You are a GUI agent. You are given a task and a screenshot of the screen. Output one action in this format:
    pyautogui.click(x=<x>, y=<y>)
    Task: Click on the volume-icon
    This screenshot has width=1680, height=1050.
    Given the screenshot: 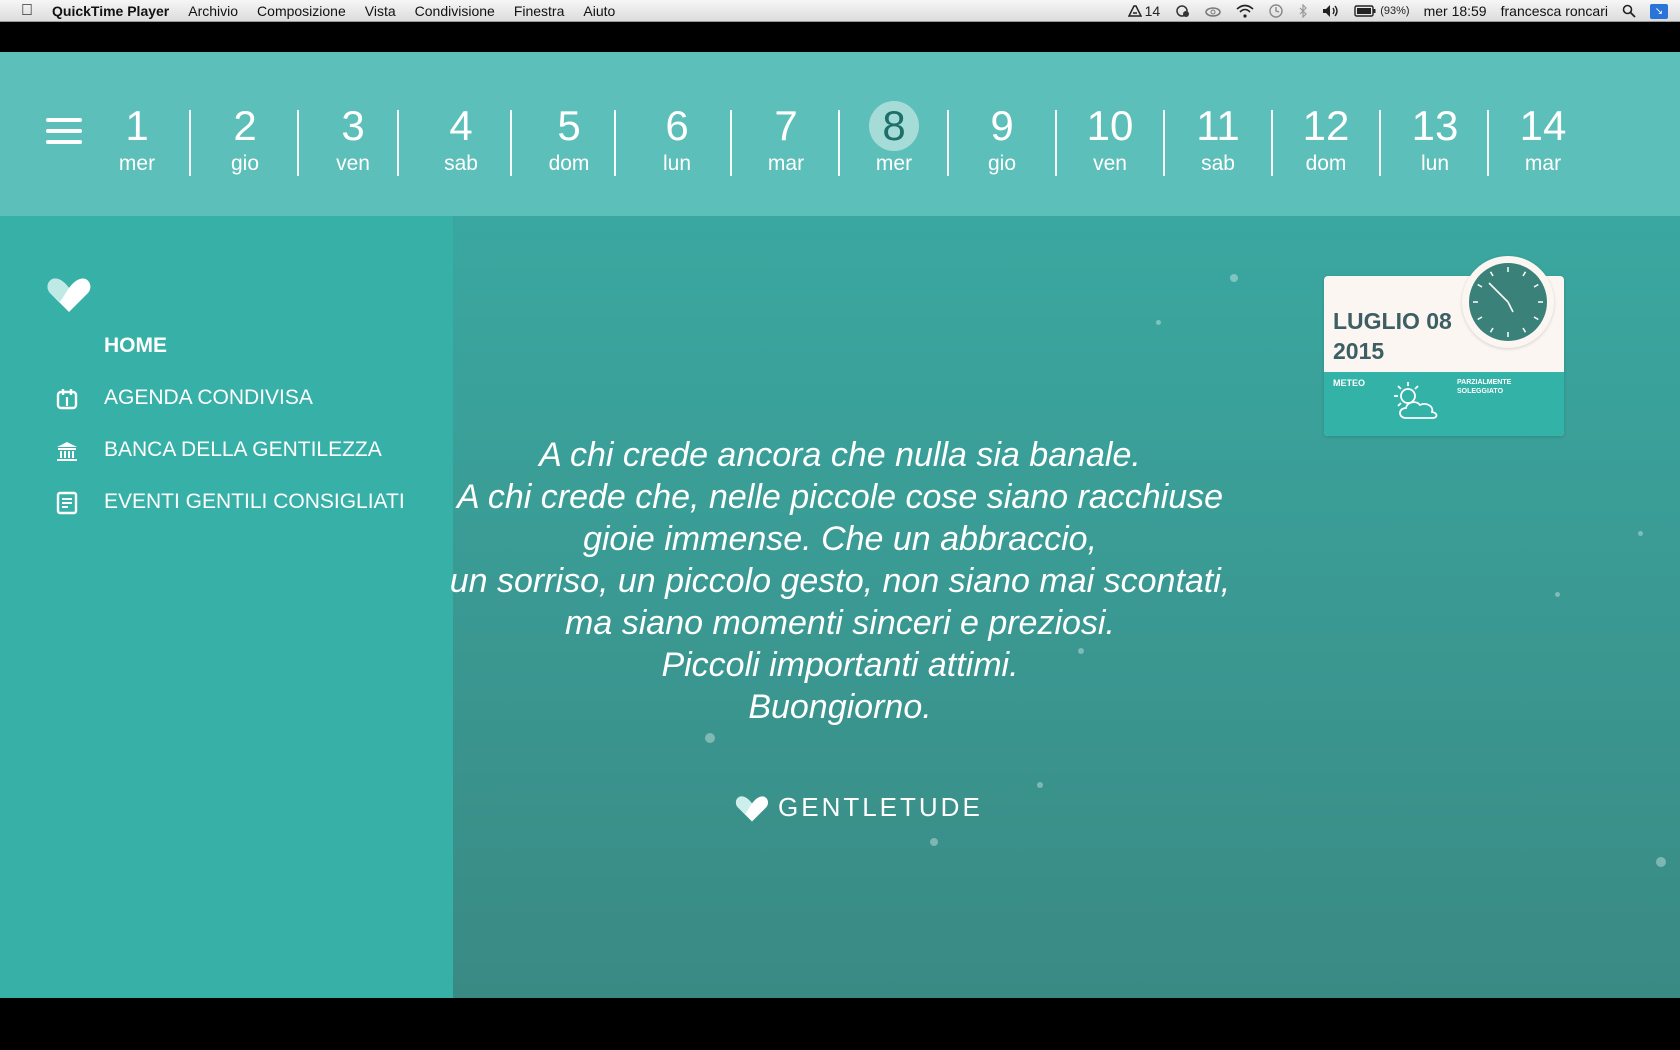 What is the action you would take?
    pyautogui.click(x=1331, y=11)
    